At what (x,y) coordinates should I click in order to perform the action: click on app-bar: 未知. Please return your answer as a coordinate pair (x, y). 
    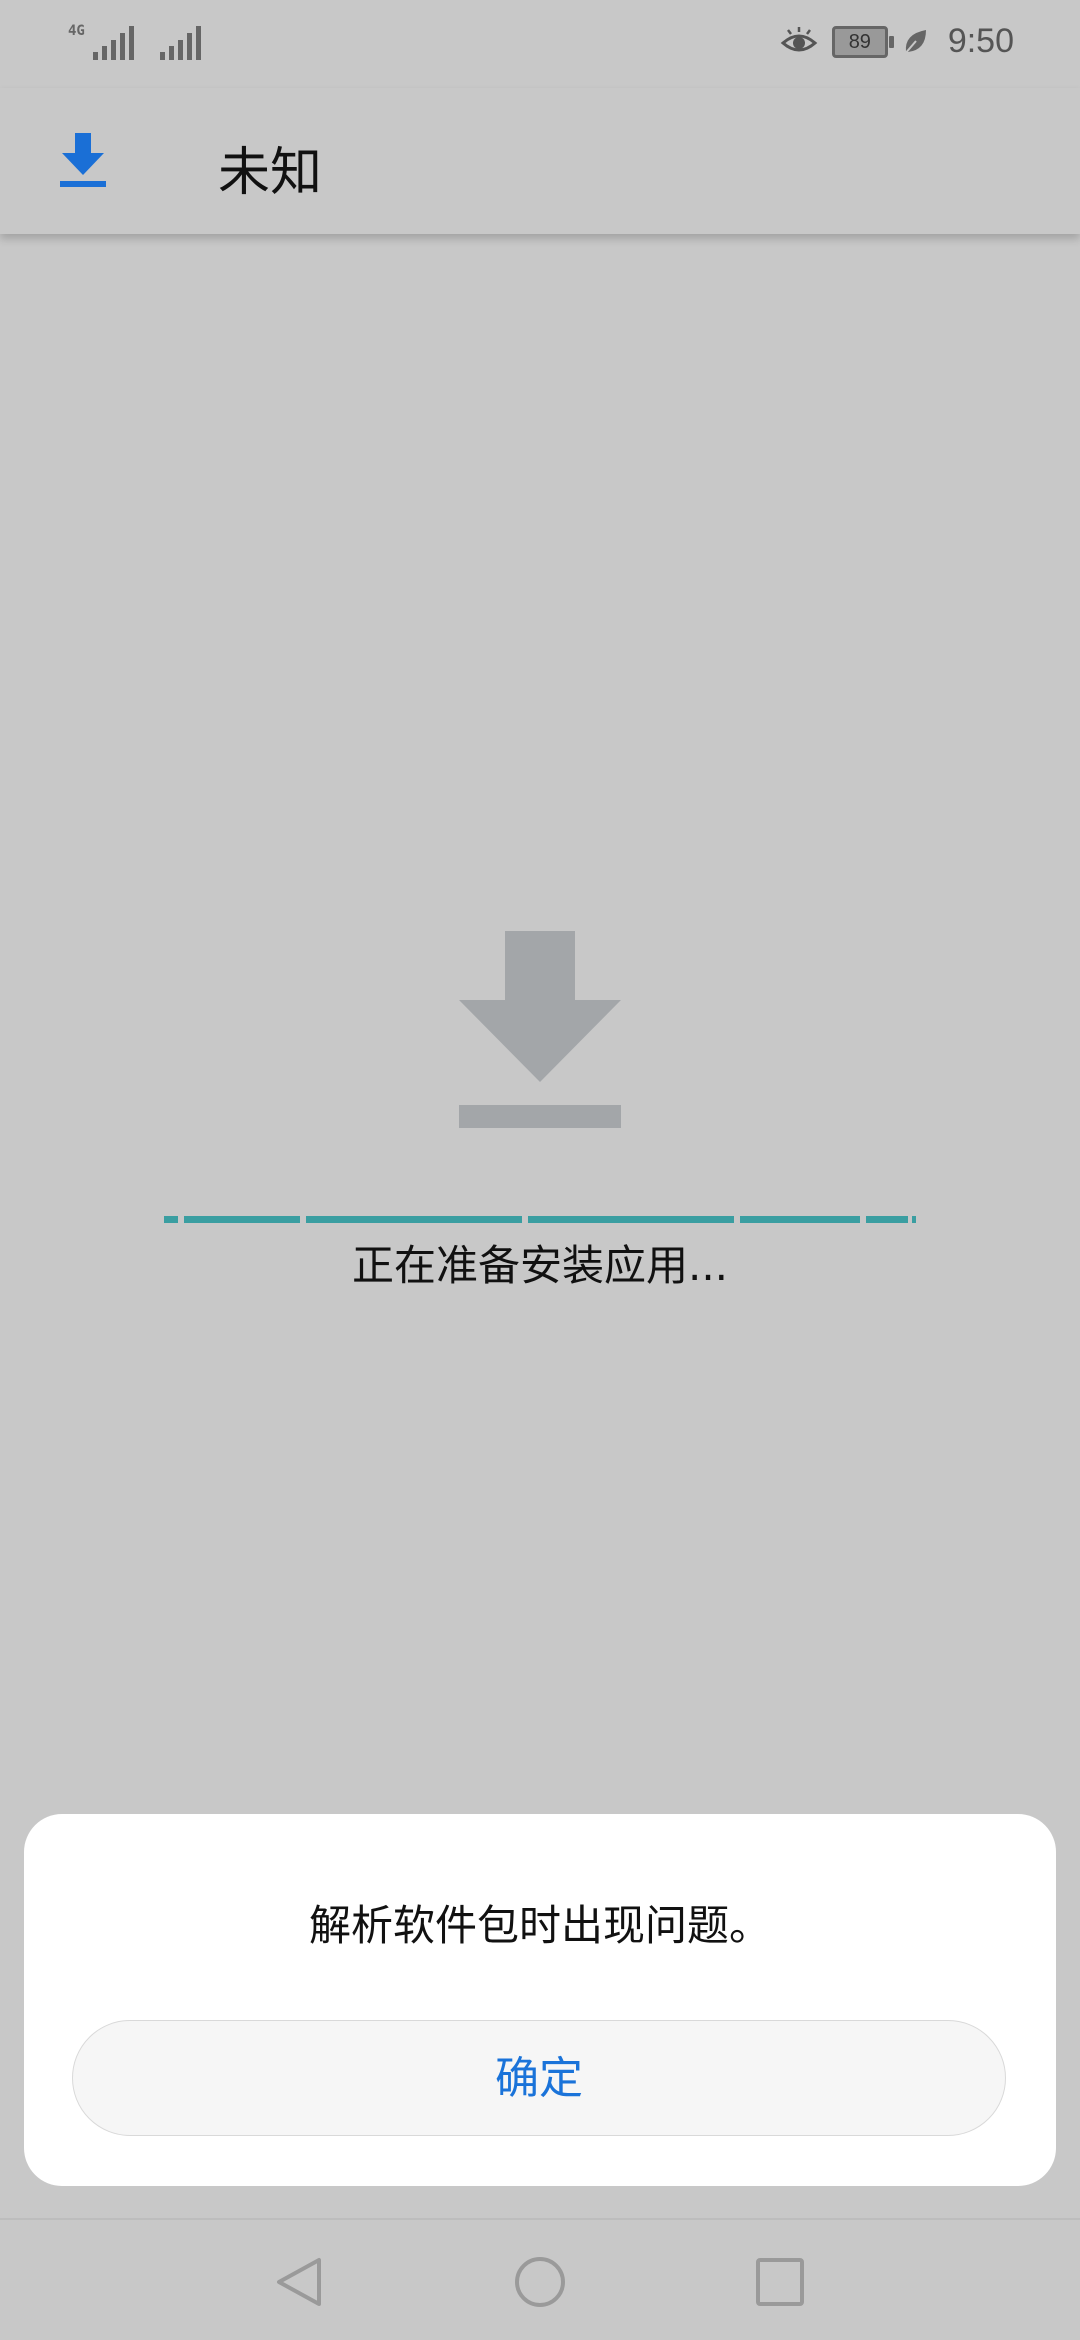
    Looking at the image, I should click on (540, 161).